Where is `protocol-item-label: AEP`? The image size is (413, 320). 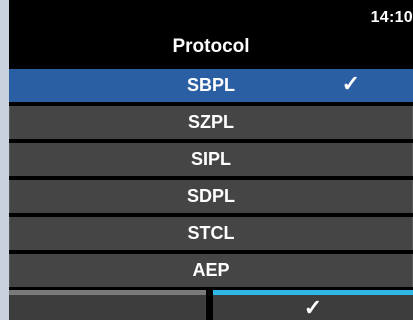
protocol-item-label: AEP is located at coordinates (211, 270).